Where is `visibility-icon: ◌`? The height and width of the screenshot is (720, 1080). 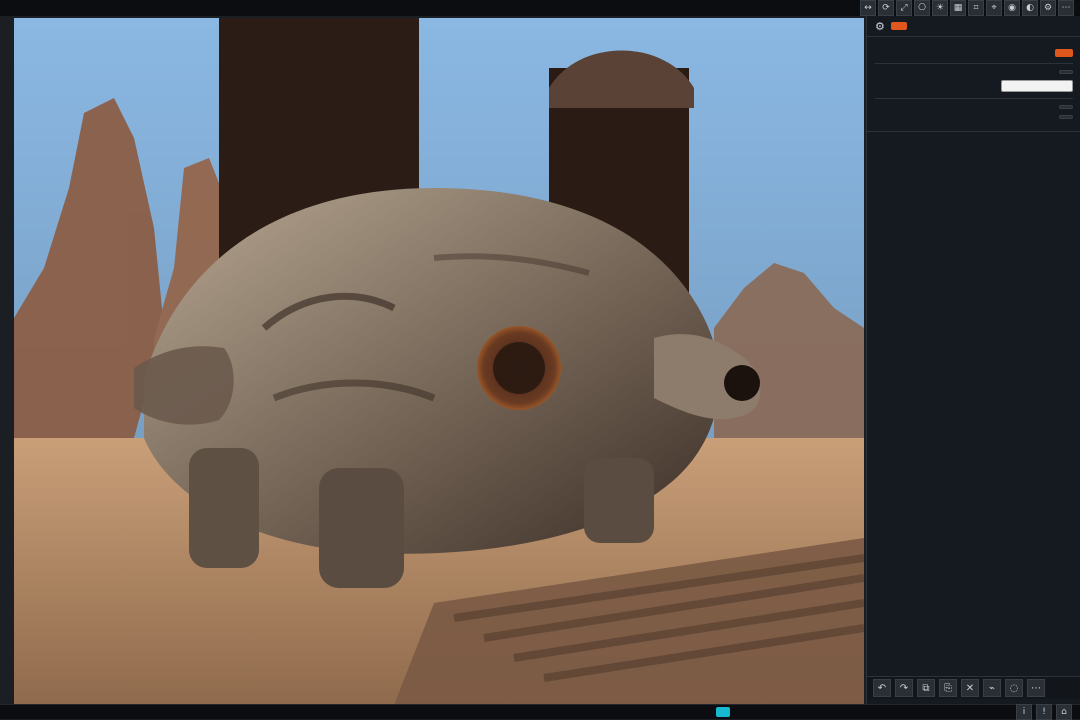
visibility-icon: ◌ is located at coordinates (1014, 688).